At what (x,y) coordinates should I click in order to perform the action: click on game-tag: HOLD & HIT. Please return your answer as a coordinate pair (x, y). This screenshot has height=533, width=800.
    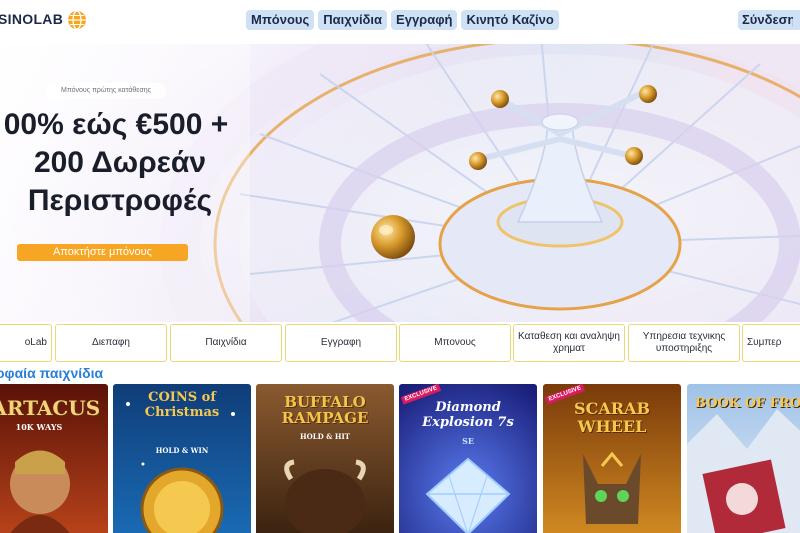
    Looking at the image, I should click on (325, 436).